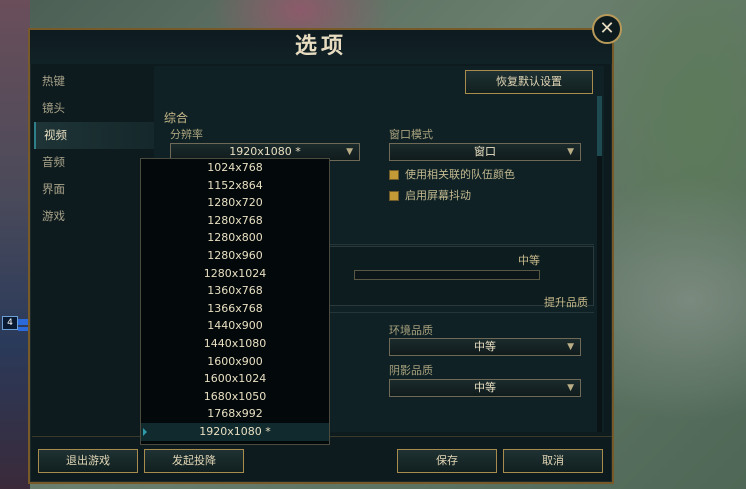 Image resolution: width=746 pixels, height=489 pixels. I want to click on sidebar-item-camera: 镜头, so click(94, 108).